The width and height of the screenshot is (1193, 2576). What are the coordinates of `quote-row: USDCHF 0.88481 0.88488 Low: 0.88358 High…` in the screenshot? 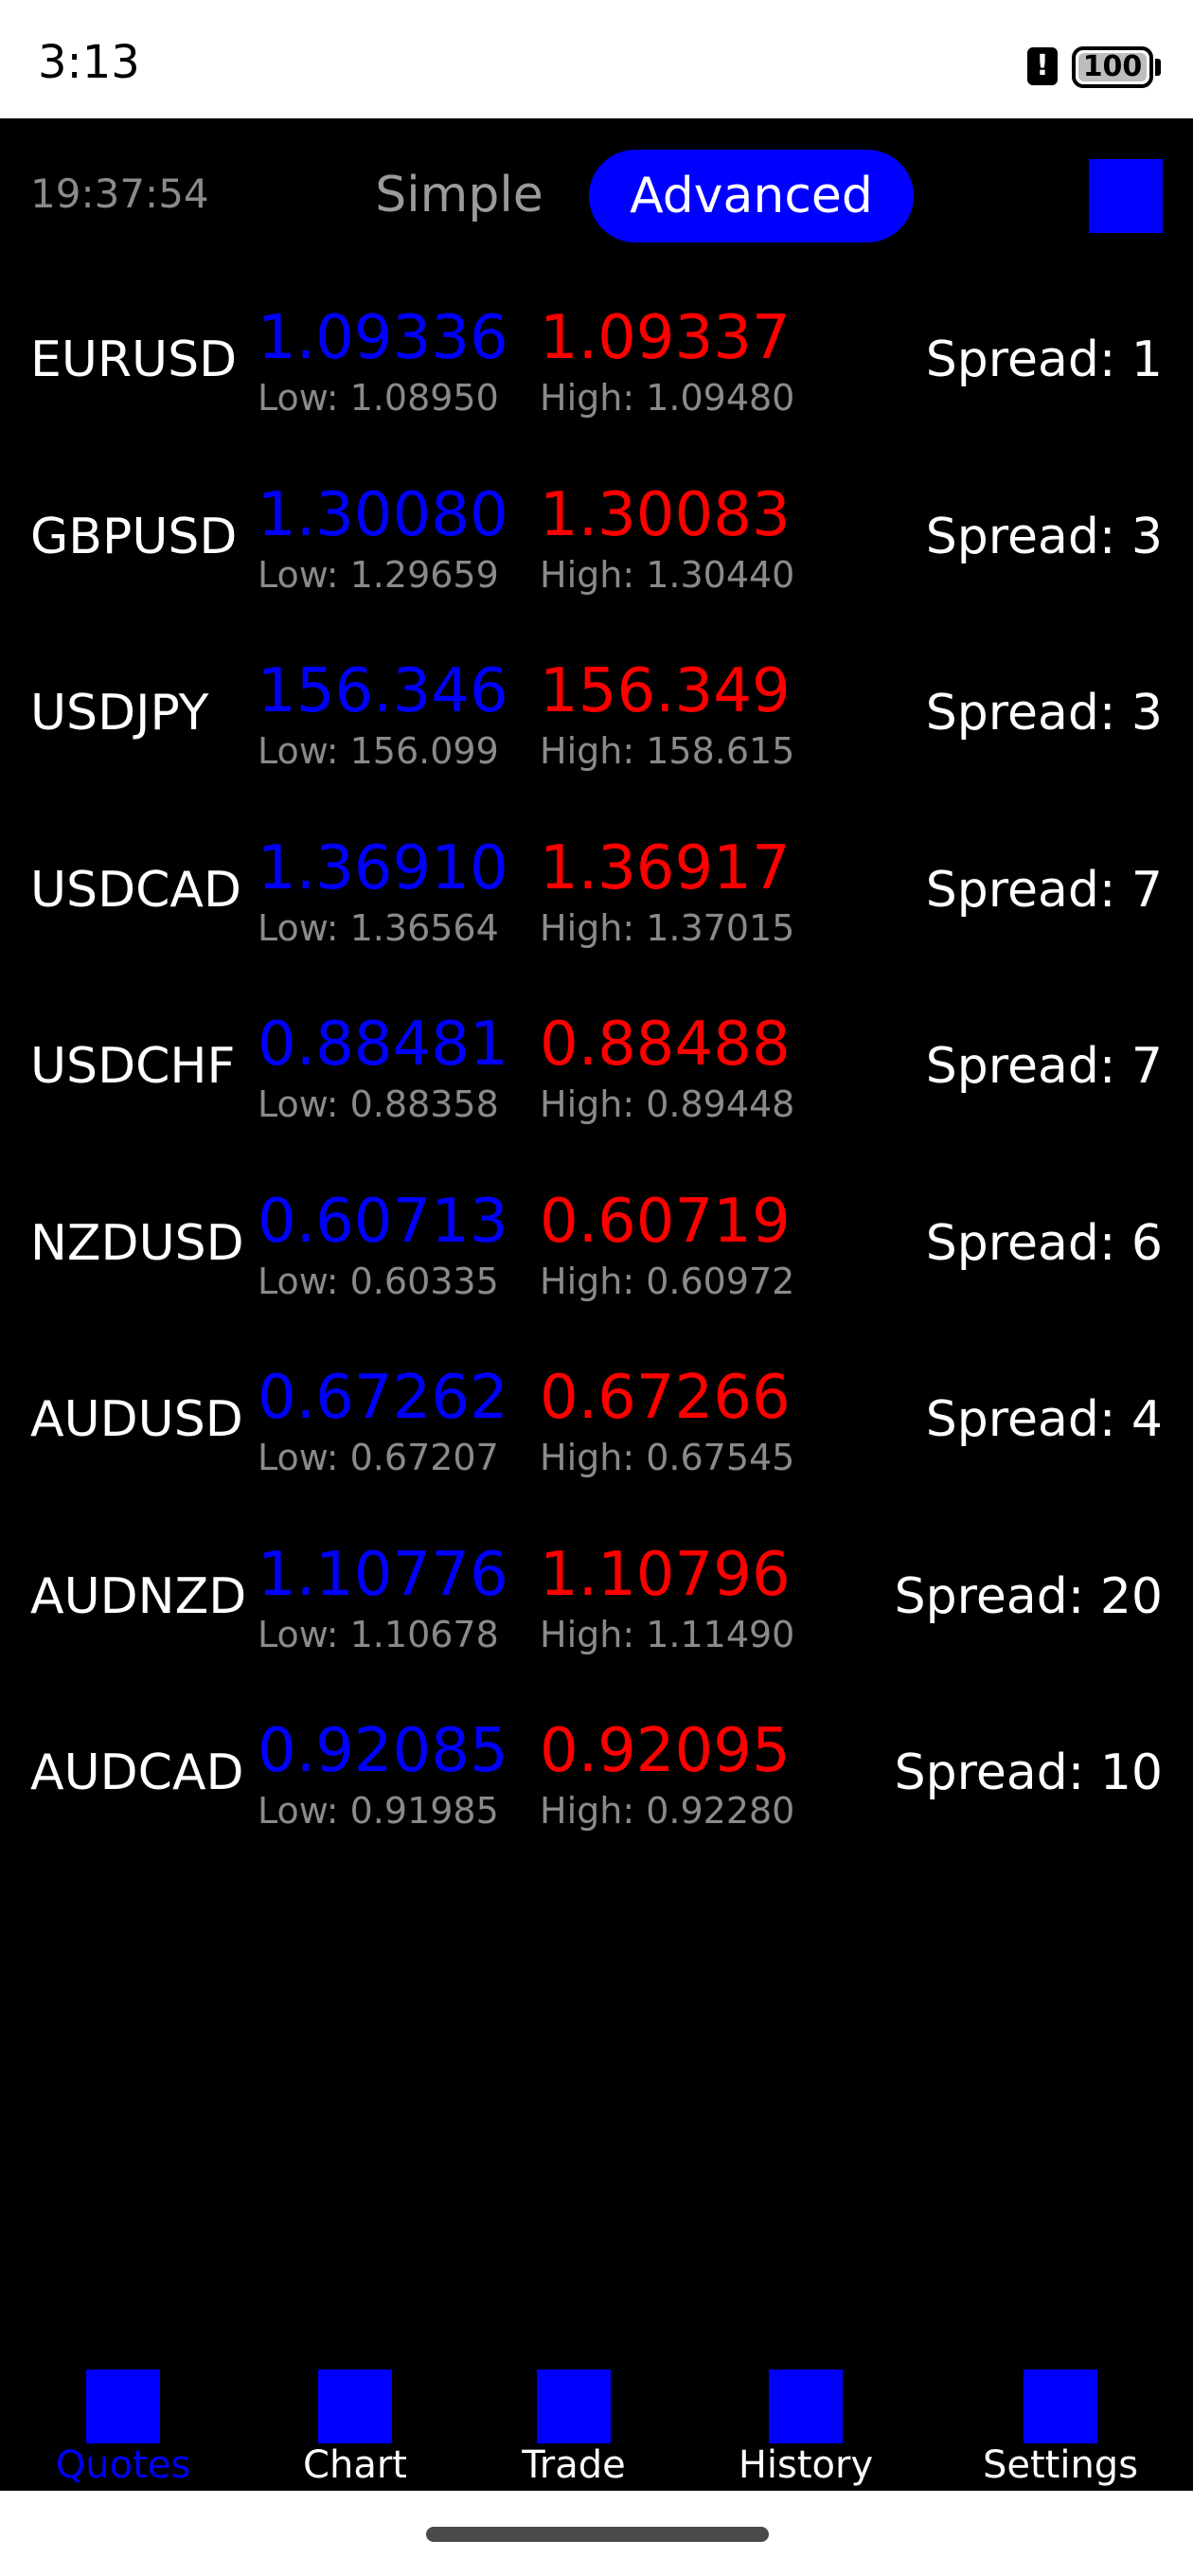 It's located at (596, 1079).